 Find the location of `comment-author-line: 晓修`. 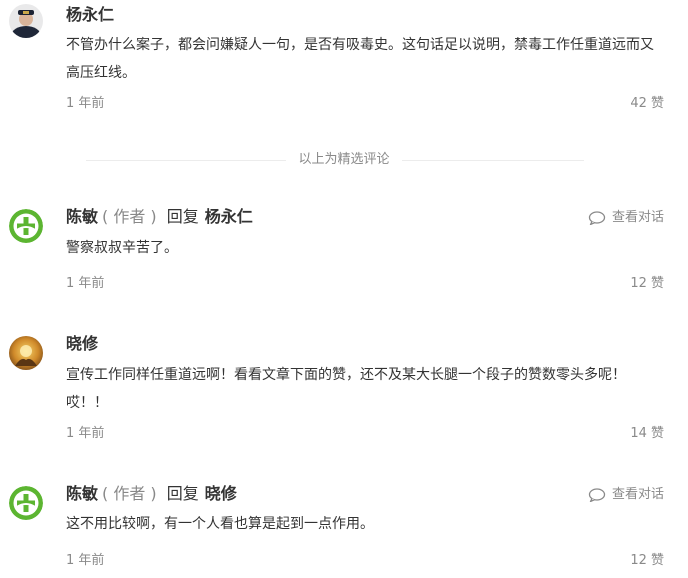

comment-author-line: 晓修 is located at coordinates (82, 344).